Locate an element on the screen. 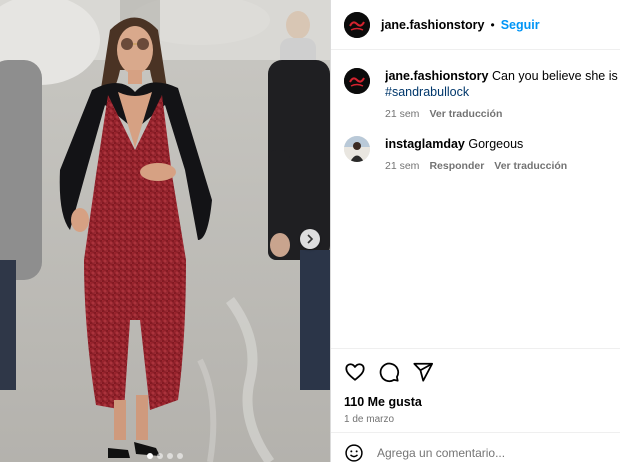 This screenshot has width=620, height=462. author-avatar is located at coordinates (357, 24).